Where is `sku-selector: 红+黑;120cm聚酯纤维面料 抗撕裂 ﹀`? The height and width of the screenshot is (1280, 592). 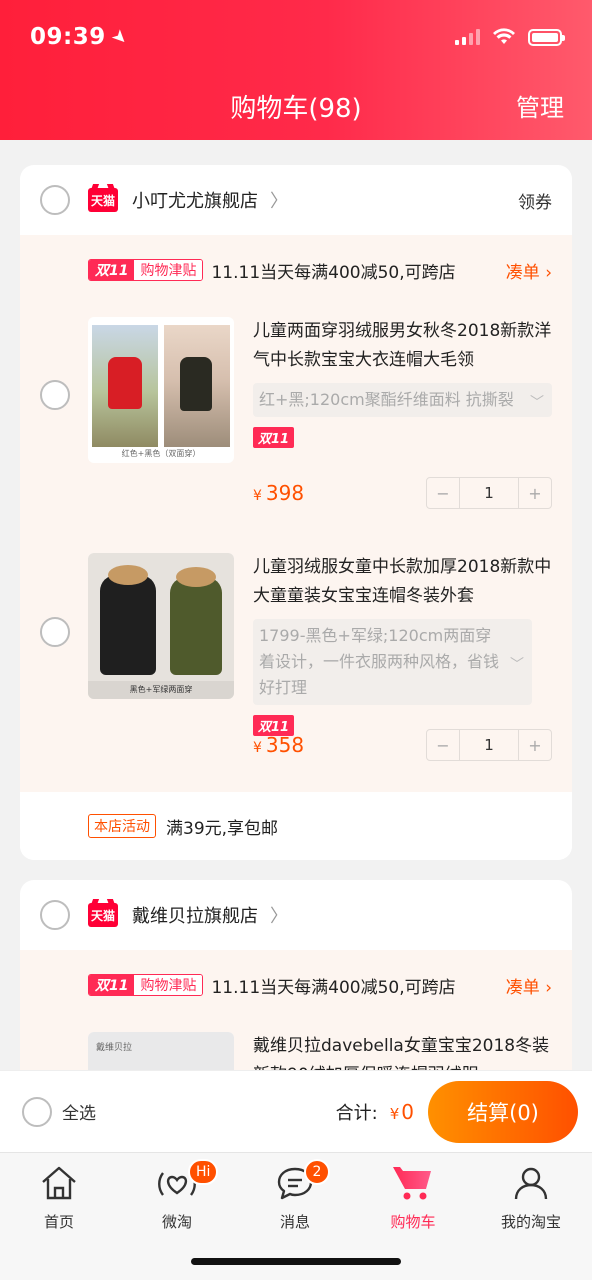
sku-selector: 红+黑;120cm聚酯纤维面料 抗撕裂 ﹀ is located at coordinates (402, 400).